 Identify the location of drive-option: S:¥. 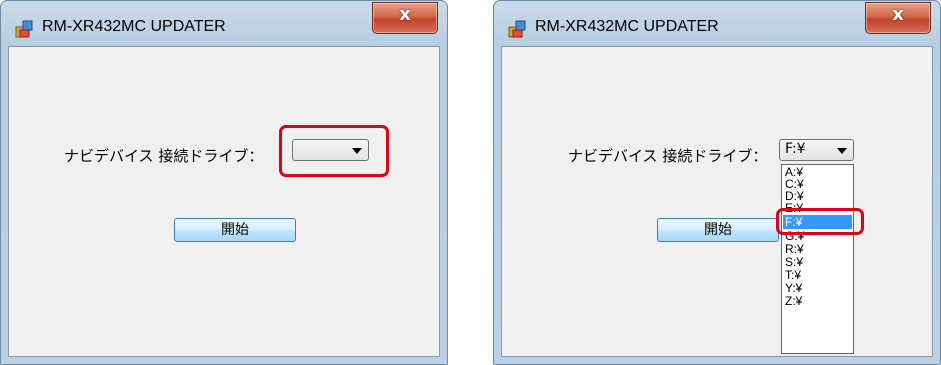
(817, 262).